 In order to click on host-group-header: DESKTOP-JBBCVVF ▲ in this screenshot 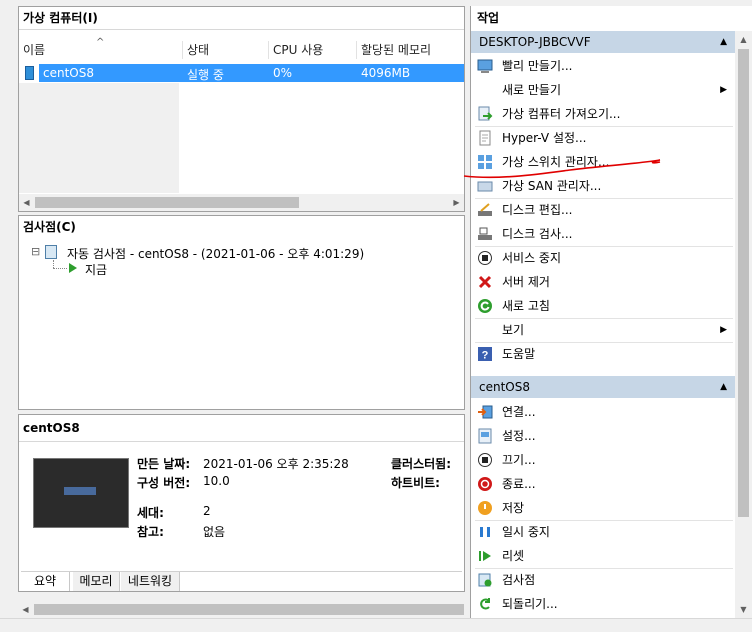, I will do `click(603, 42)`.